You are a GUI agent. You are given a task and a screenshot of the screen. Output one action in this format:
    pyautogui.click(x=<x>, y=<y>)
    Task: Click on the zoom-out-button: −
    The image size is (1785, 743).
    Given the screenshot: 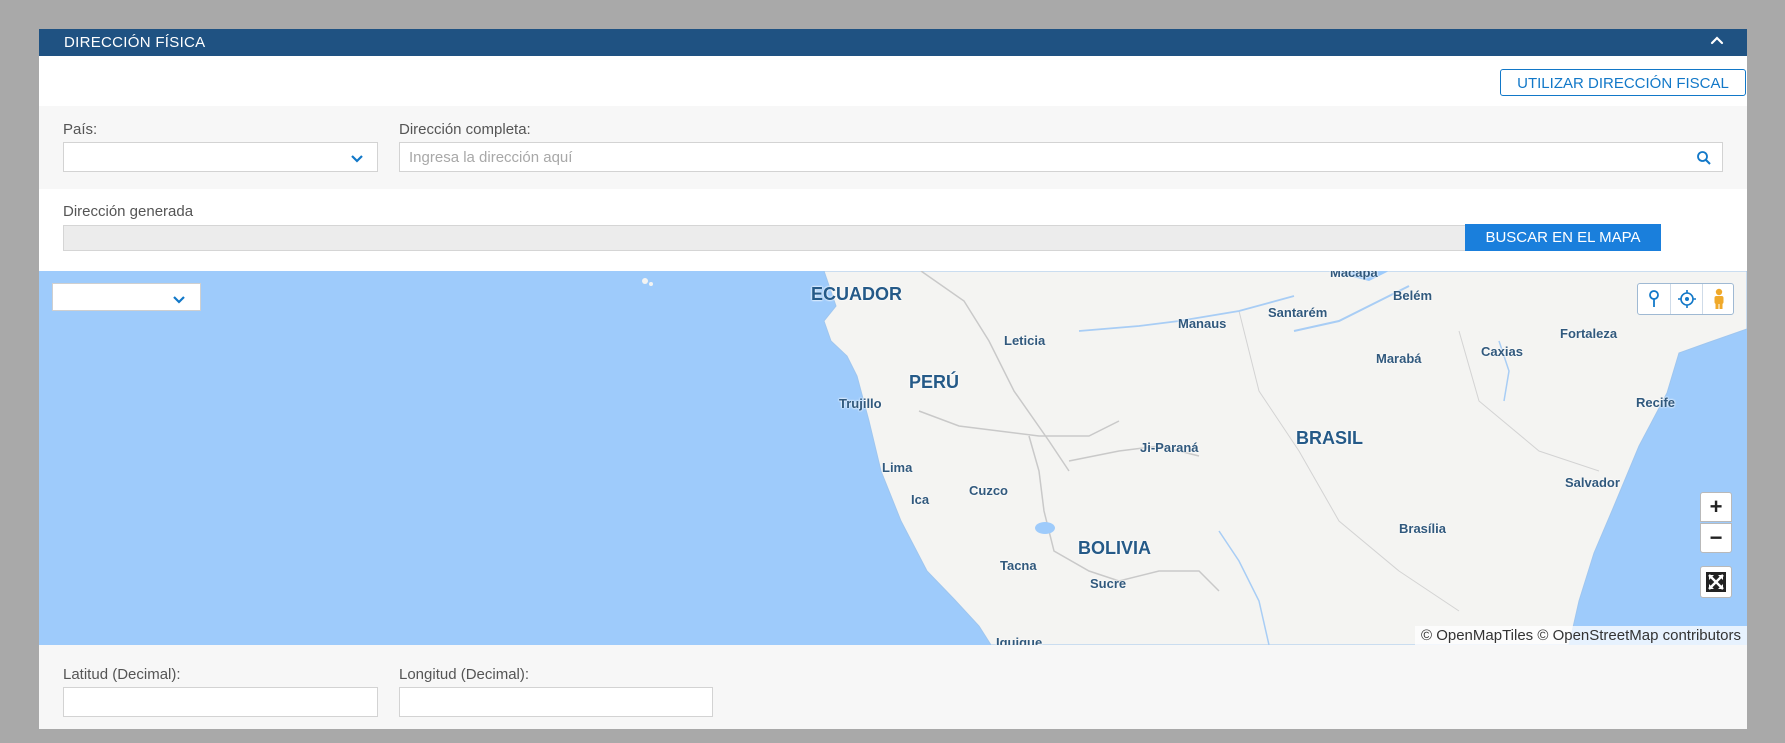 What is the action you would take?
    pyautogui.click(x=1716, y=538)
    